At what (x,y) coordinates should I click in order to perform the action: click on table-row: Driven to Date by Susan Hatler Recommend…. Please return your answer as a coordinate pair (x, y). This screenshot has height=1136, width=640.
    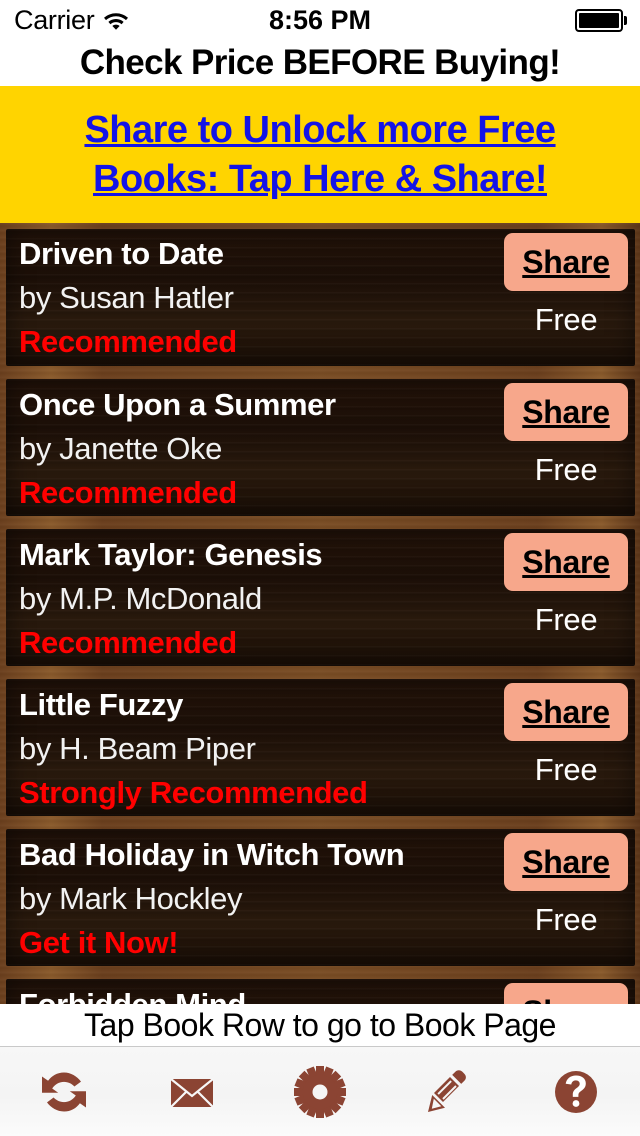
    Looking at the image, I should click on (320, 298).